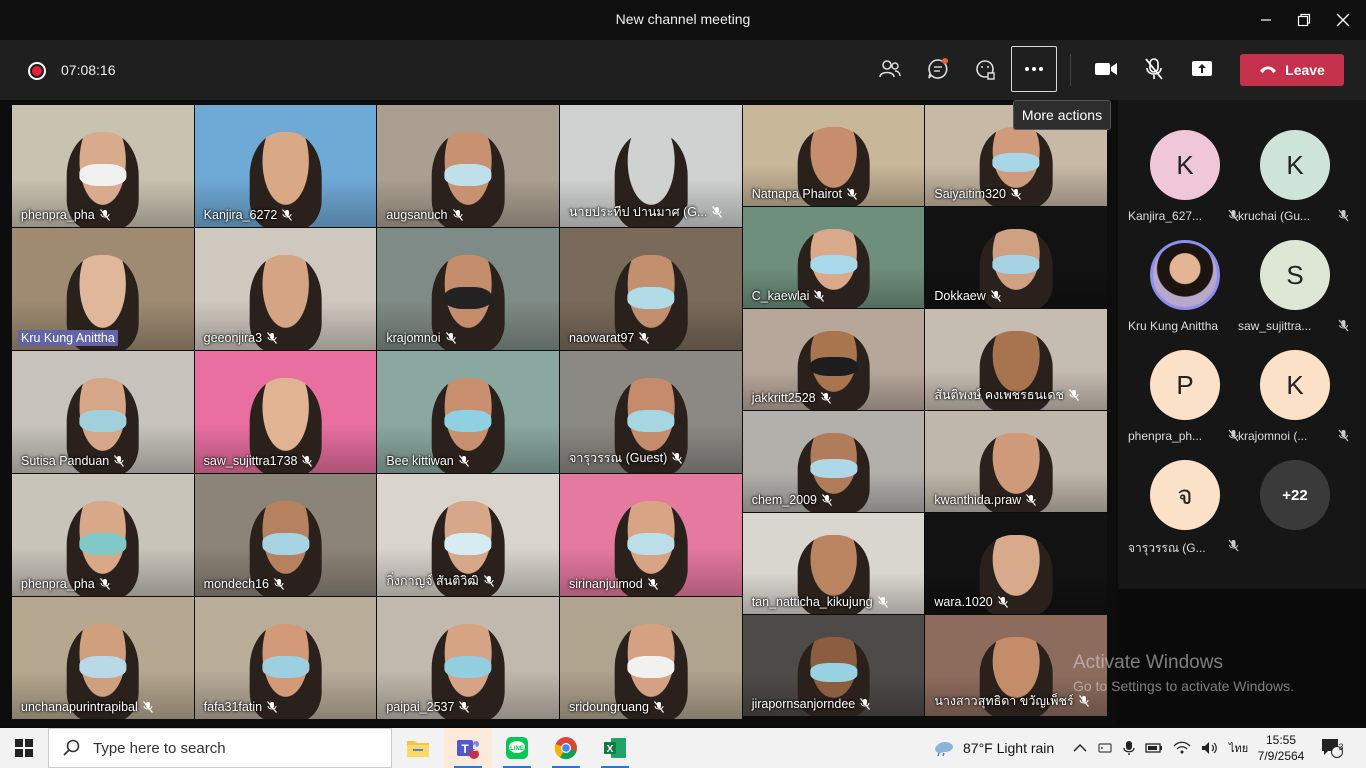 This screenshot has width=1366, height=768. I want to click on participant-video-tile: kwanthida.praw, so click(1016, 461).